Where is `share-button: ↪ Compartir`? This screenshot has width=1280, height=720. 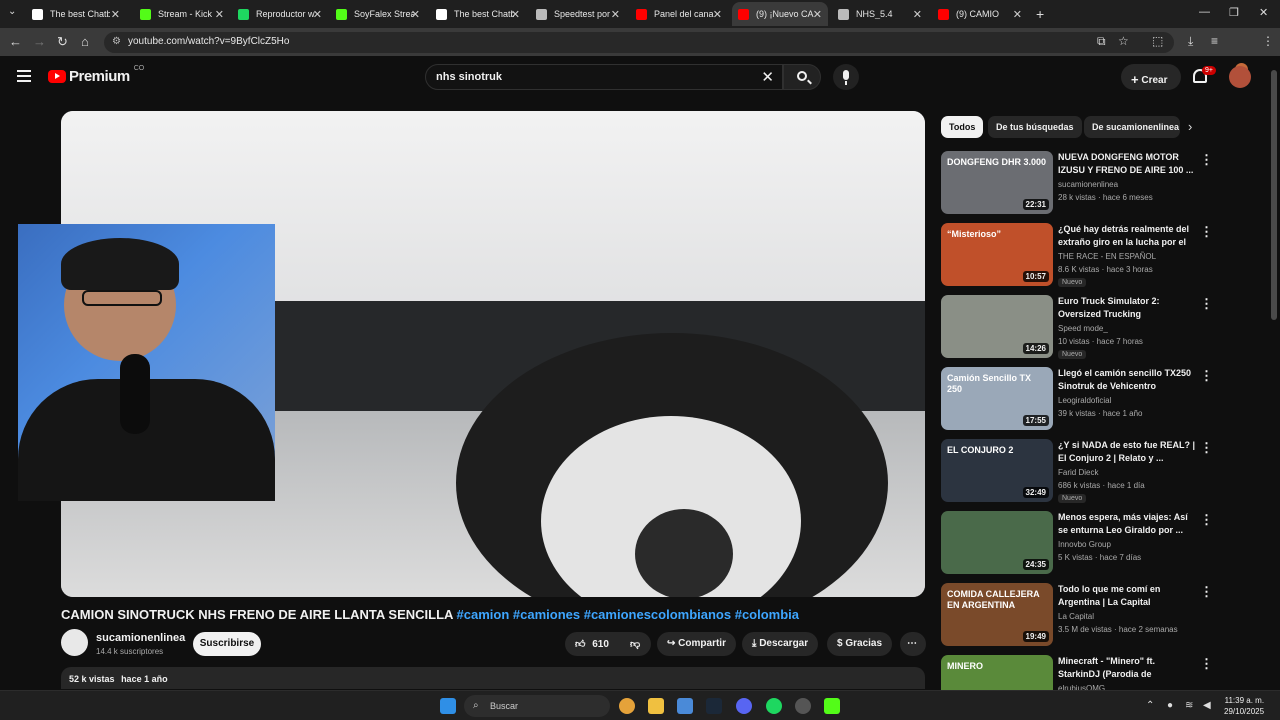
share-button: ↪ Compartir is located at coordinates (696, 644).